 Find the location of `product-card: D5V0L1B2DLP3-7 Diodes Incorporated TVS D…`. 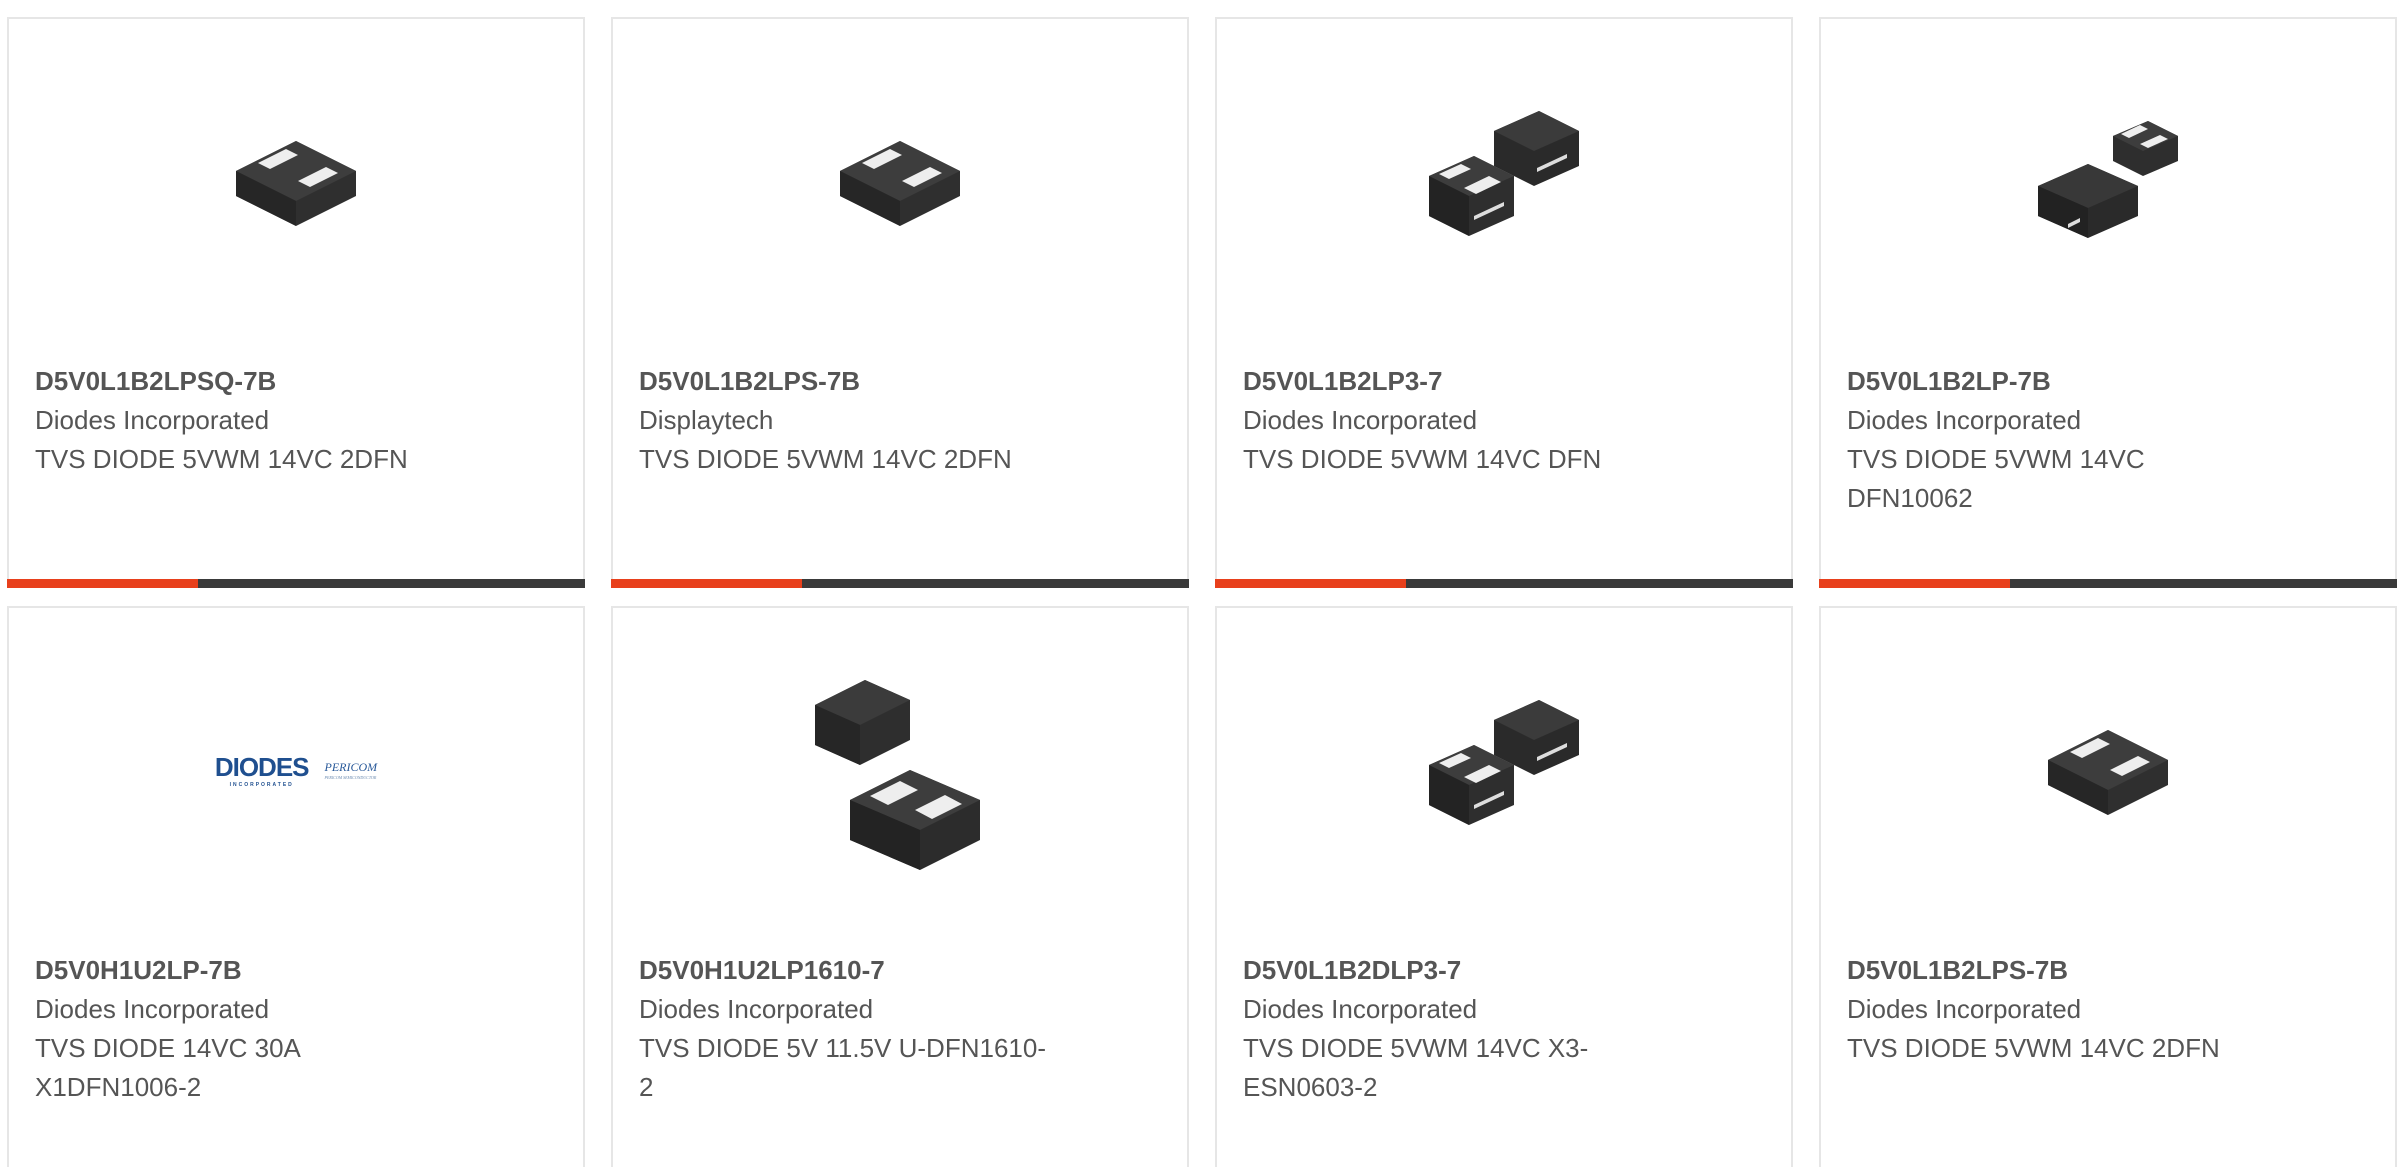

product-card: D5V0L1B2DLP3-7 Diodes Incorporated TVS D… is located at coordinates (1504, 886).